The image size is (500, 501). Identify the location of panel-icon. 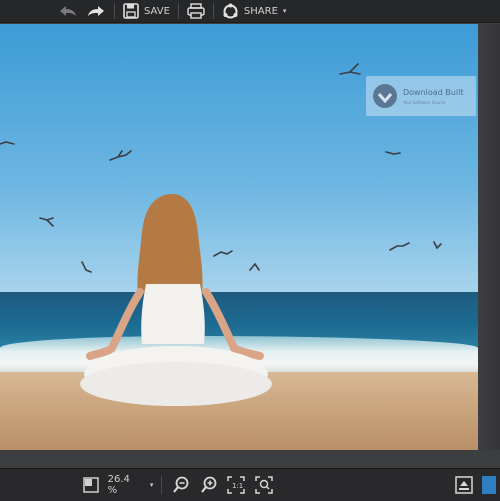
(489, 485).